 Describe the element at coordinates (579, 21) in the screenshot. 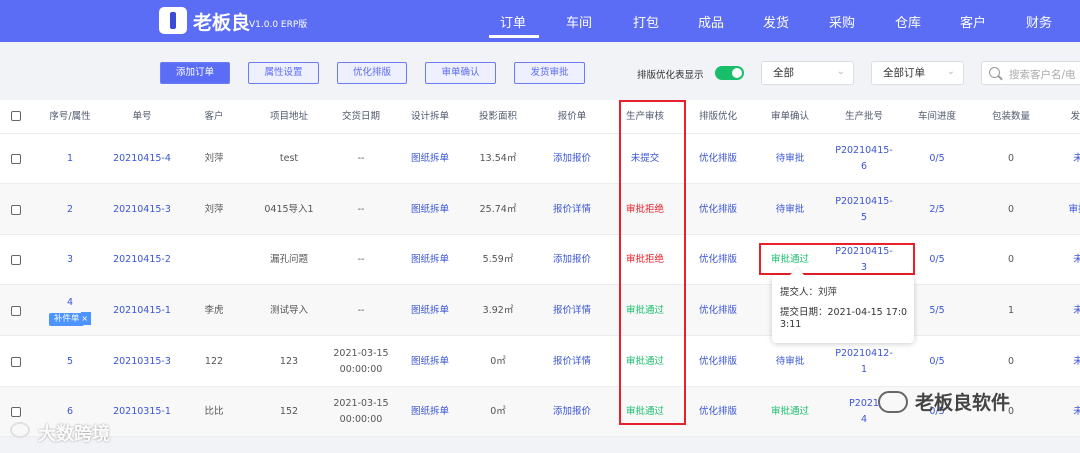

I see `nav-workshop: 车间` at that location.